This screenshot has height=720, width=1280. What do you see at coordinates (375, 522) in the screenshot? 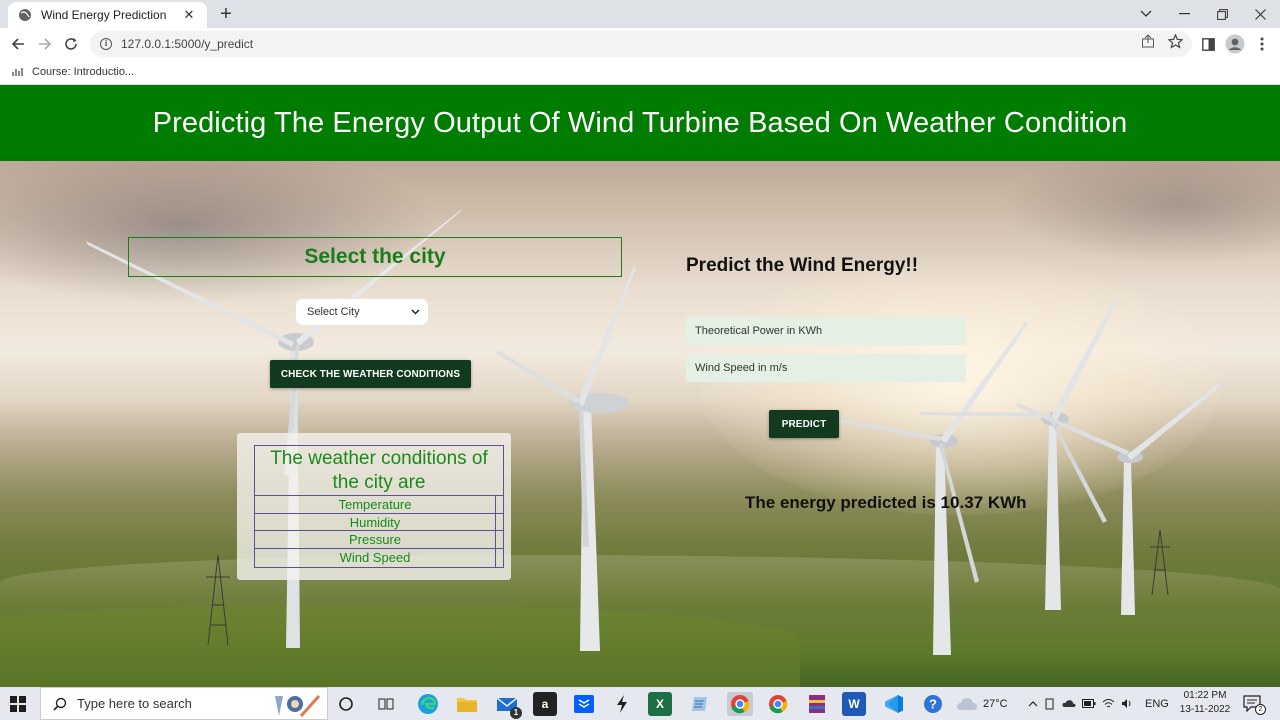
I see `weather-humidity-label: Humidity` at bounding box center [375, 522].